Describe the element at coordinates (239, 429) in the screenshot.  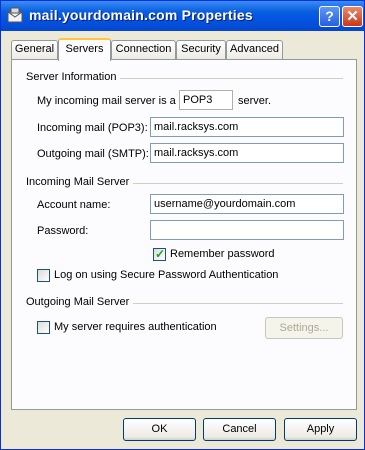
I see `cancel-button: Cancel` at that location.